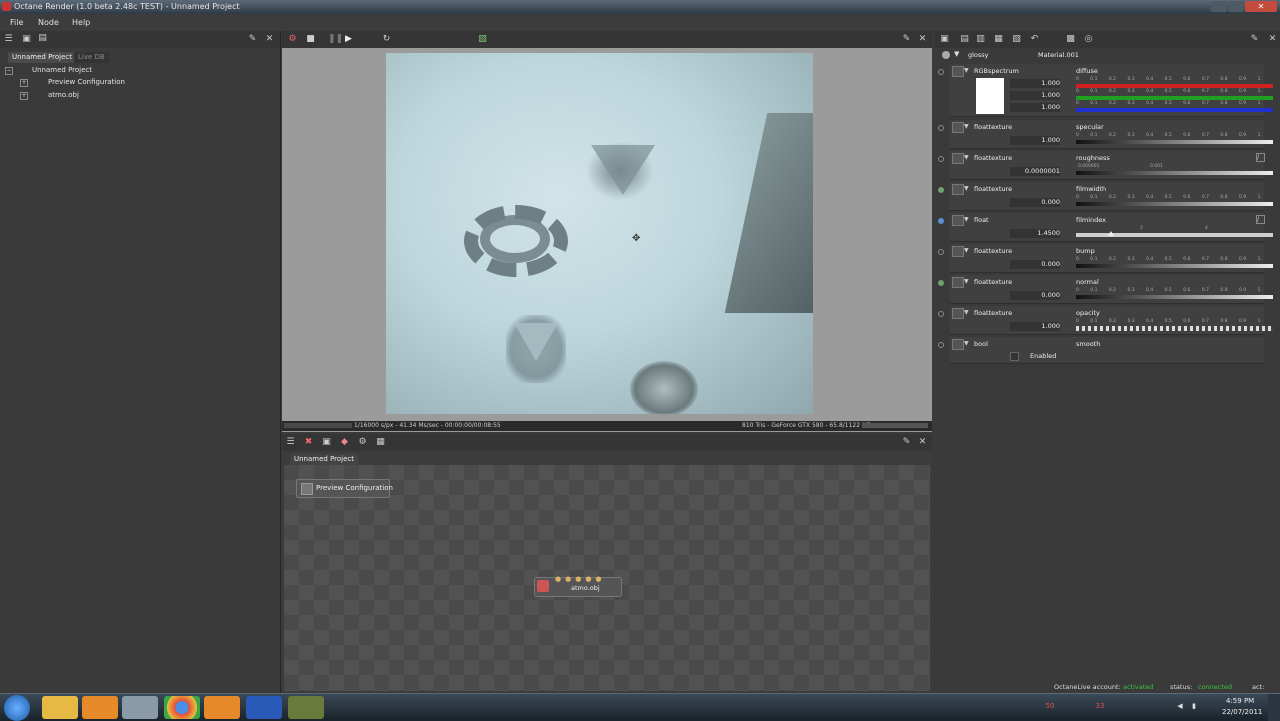 The height and width of the screenshot is (721, 1280). What do you see at coordinates (1034, 39) in the screenshot?
I see `undo-icon: ↶` at bounding box center [1034, 39].